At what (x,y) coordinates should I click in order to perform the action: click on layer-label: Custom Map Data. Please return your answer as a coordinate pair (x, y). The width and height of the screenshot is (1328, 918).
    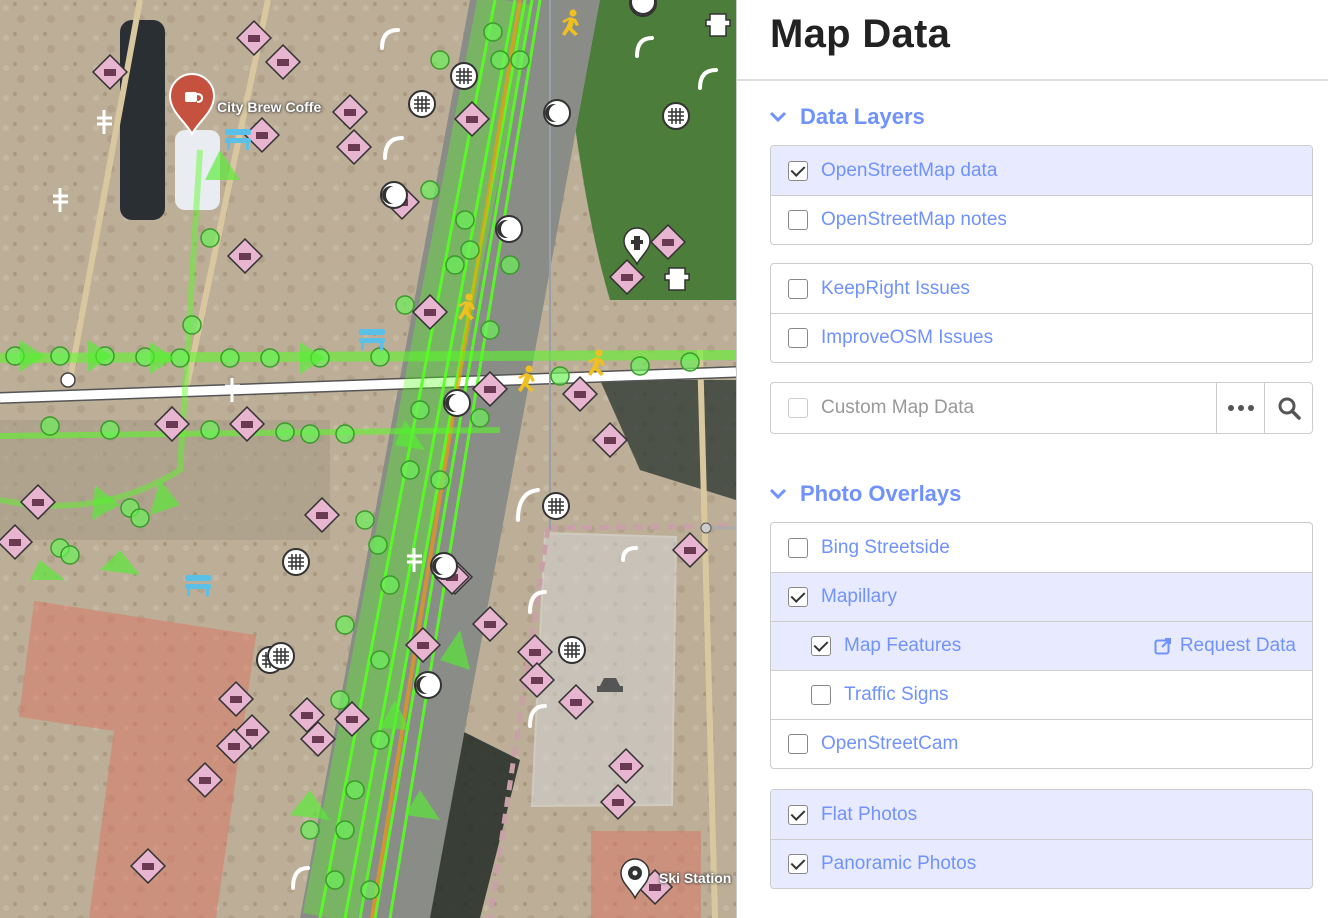
    Looking at the image, I should click on (898, 407).